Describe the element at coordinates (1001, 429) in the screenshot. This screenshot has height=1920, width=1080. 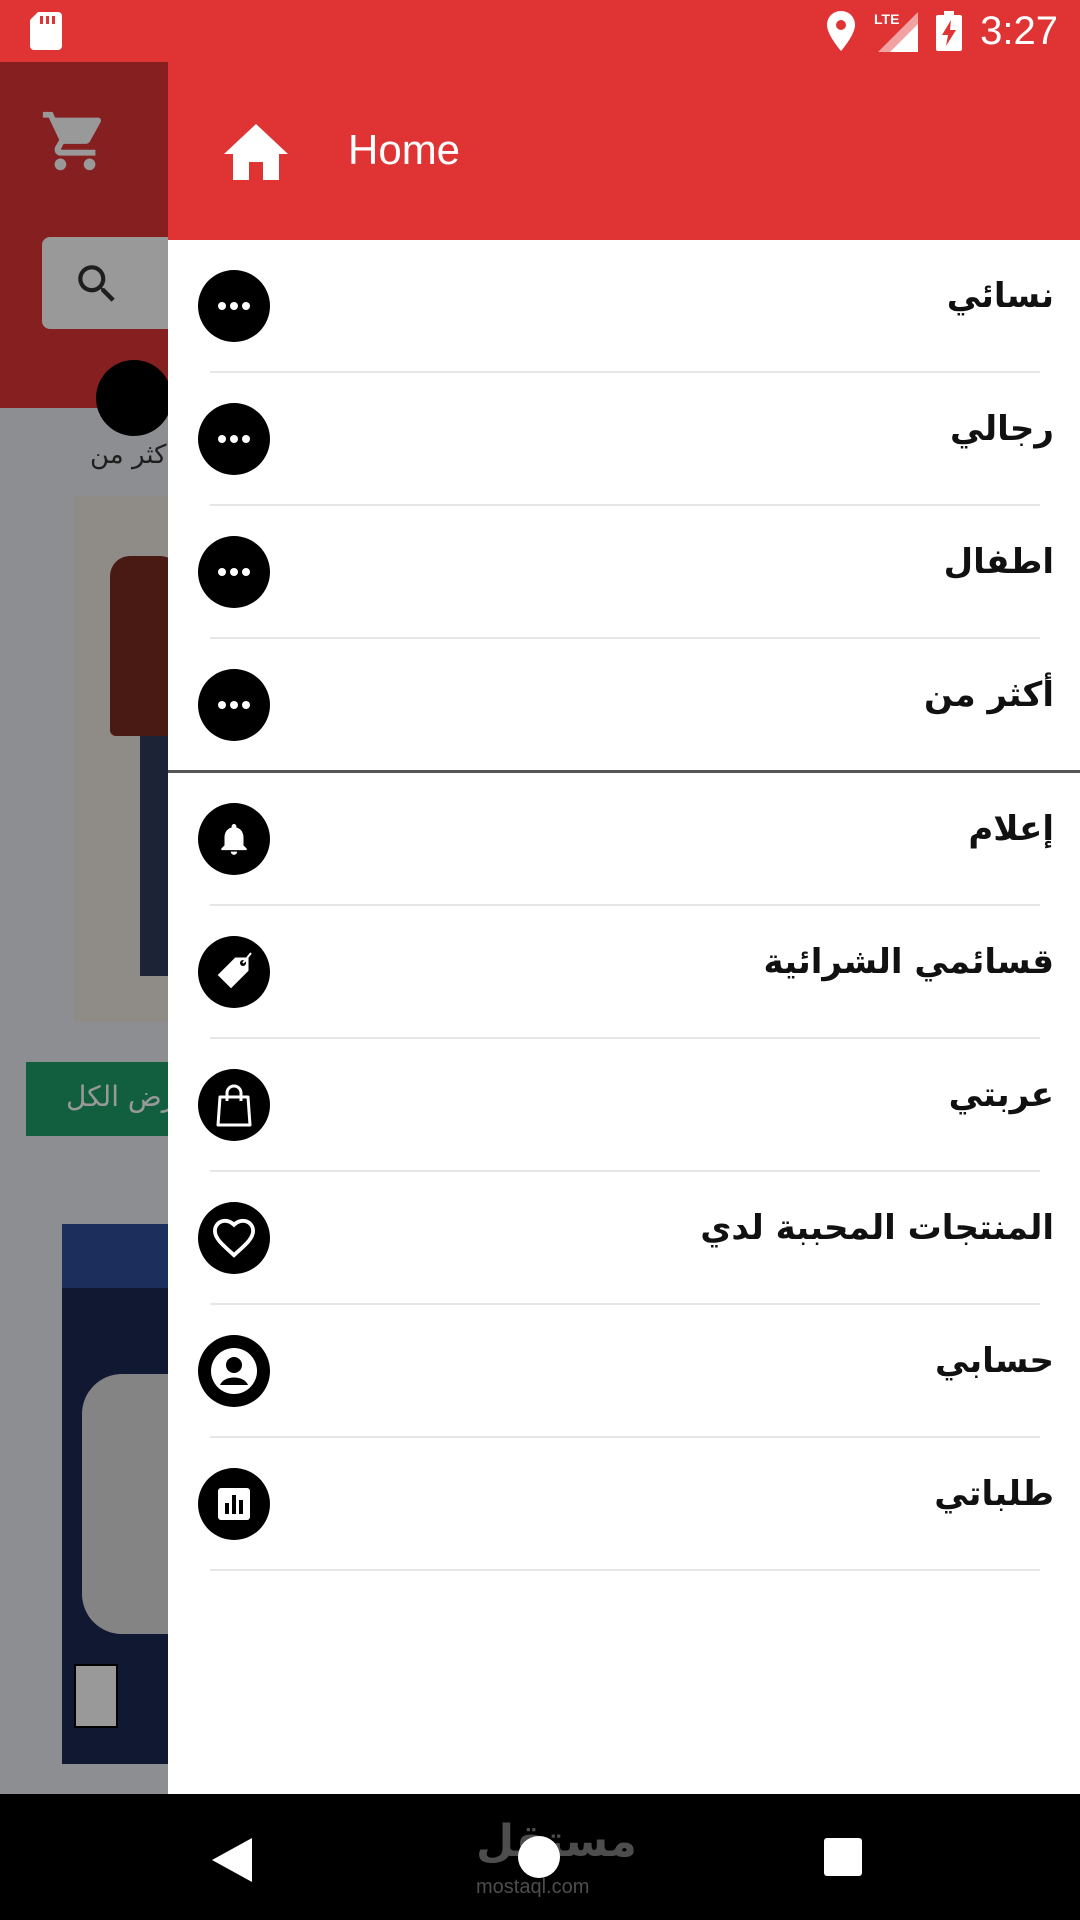
I see `drawer-item-label: رجالي` at that location.